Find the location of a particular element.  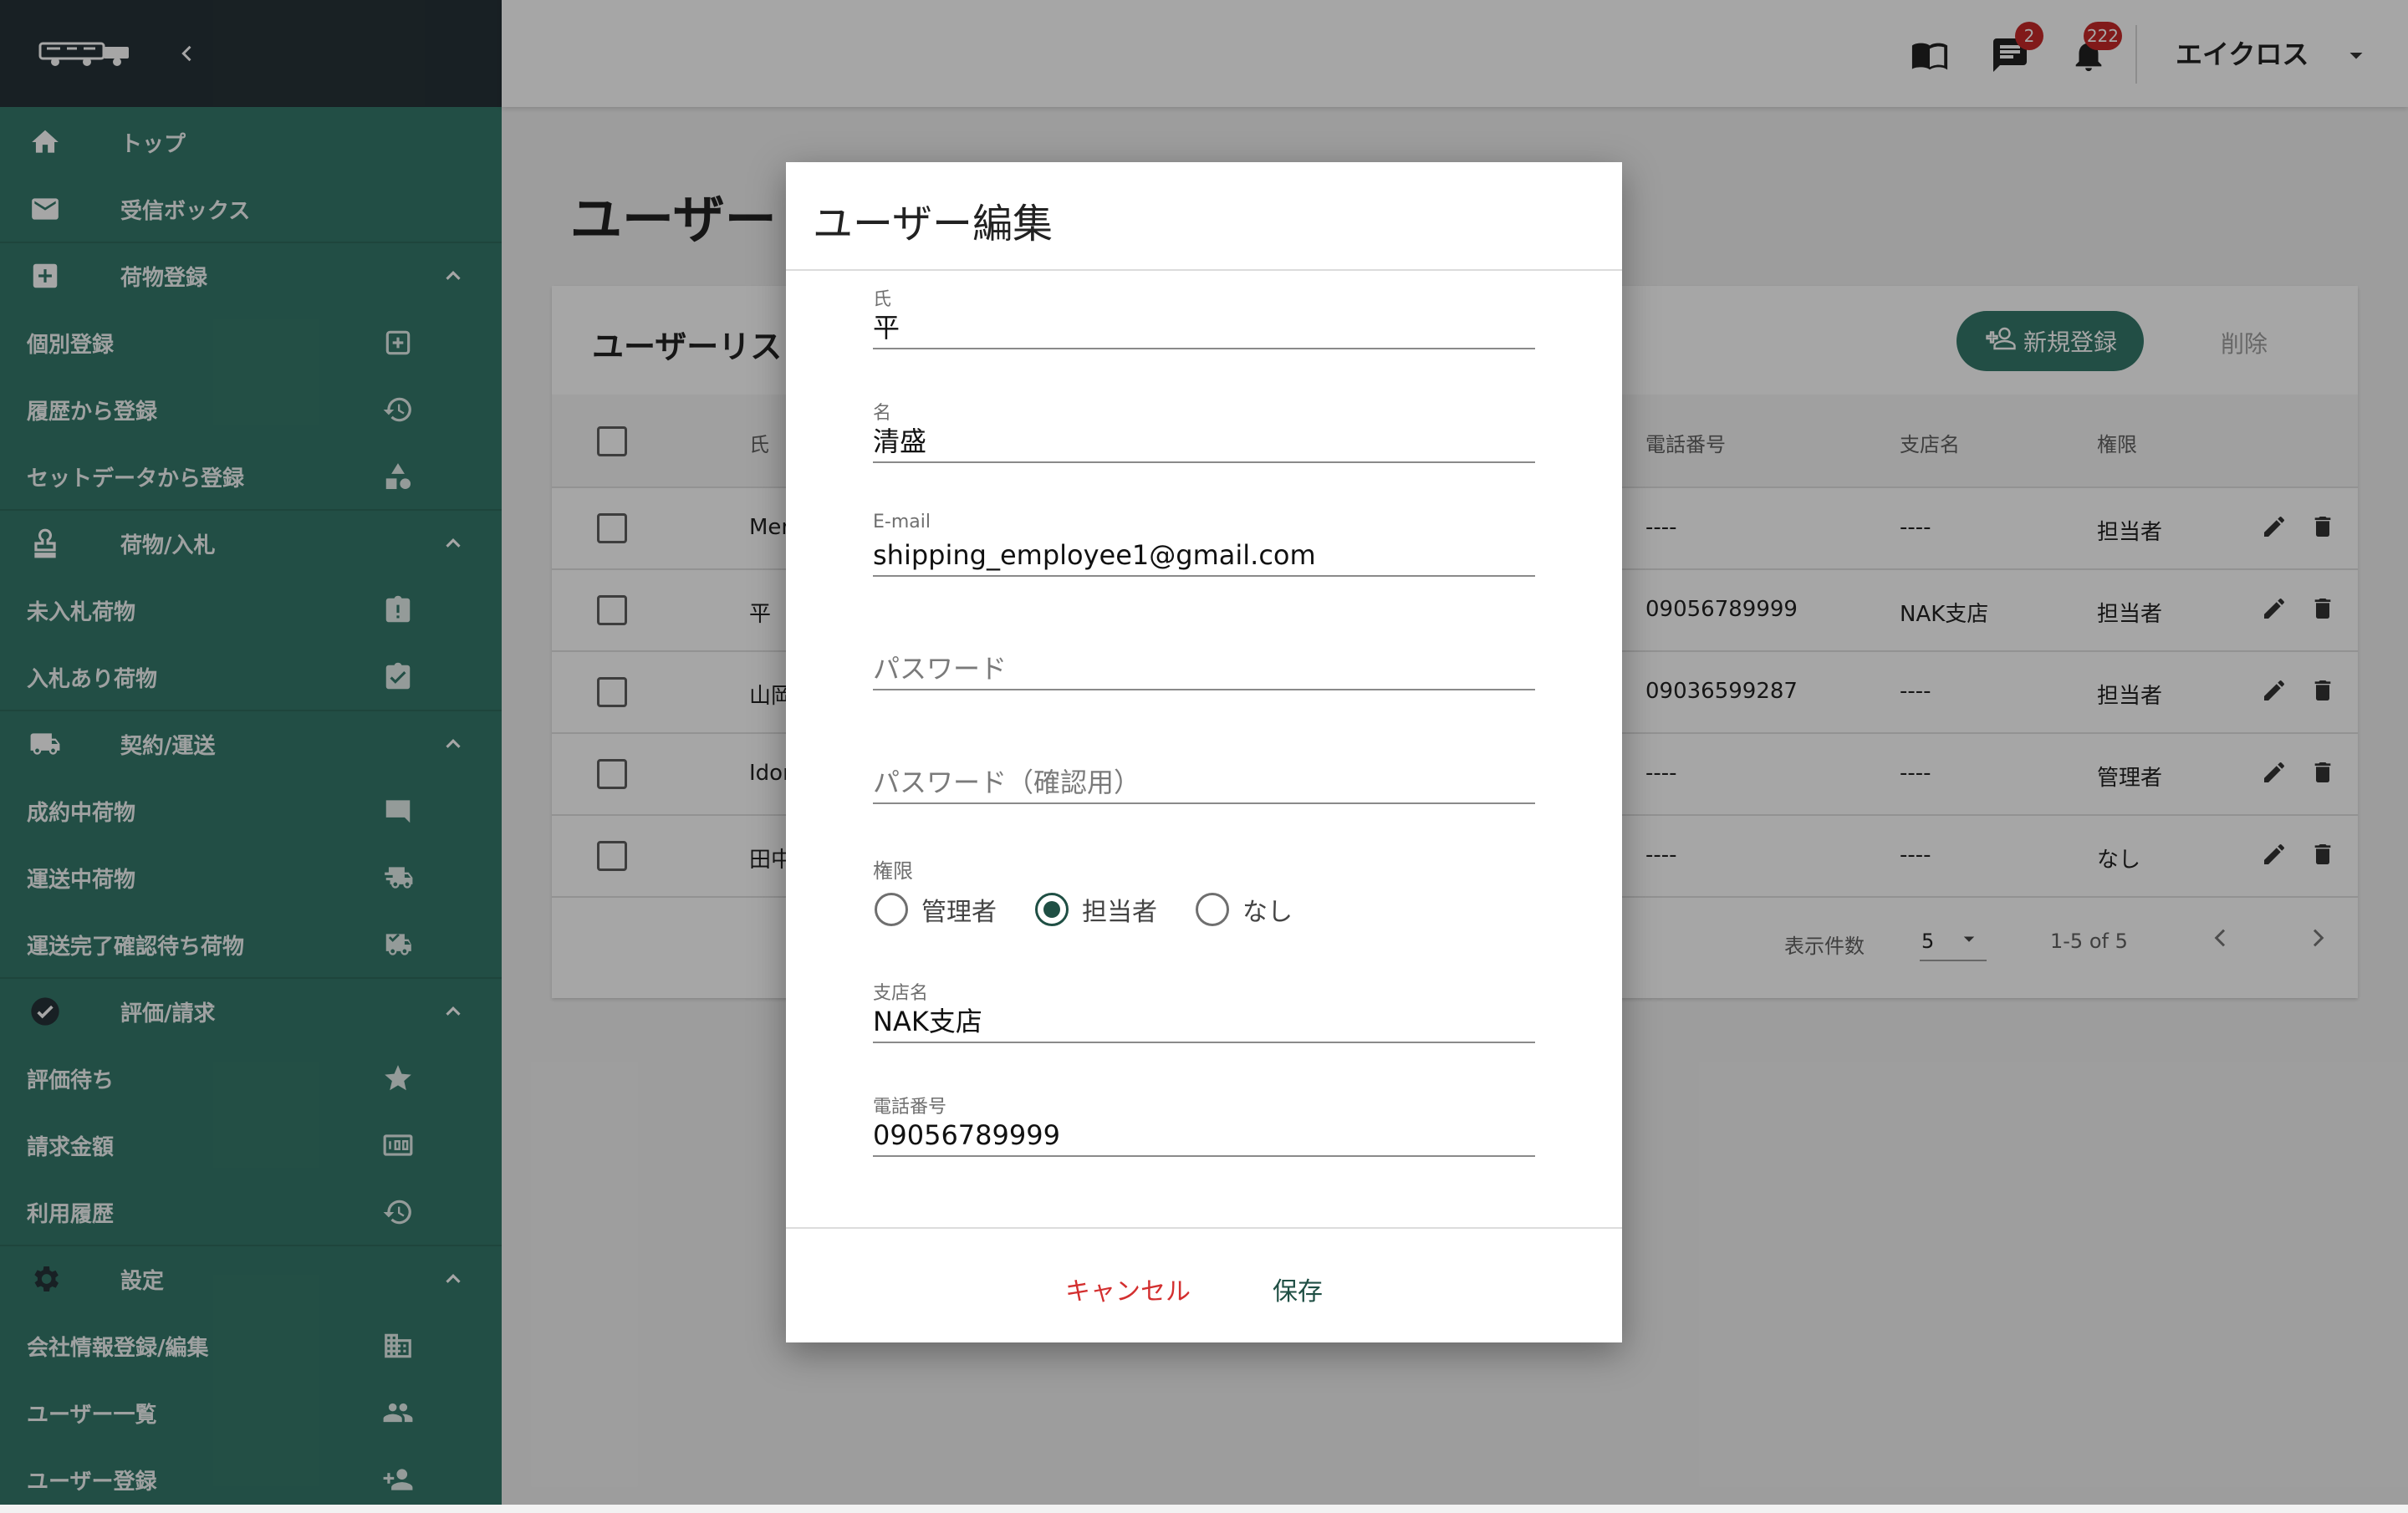

email-field: E-mail shipping_employee1@gmail.com is located at coordinates (1204, 544).